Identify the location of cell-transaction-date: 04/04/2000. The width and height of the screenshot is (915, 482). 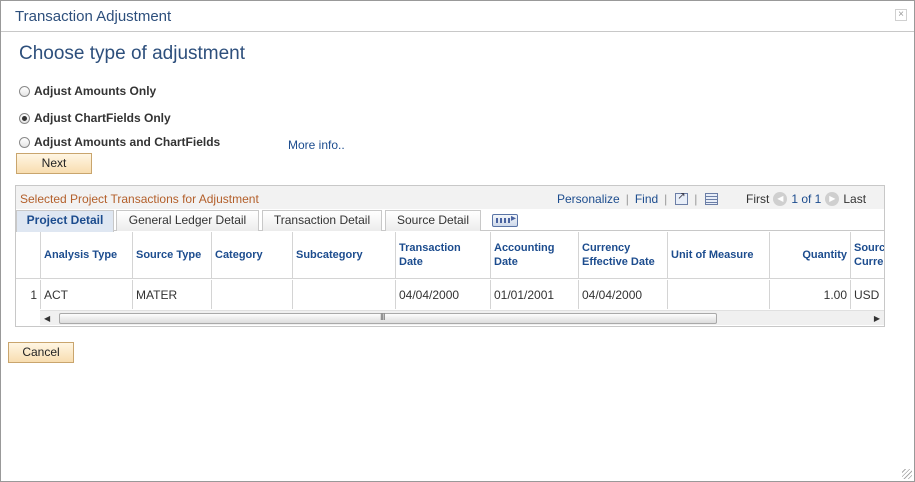
(443, 294).